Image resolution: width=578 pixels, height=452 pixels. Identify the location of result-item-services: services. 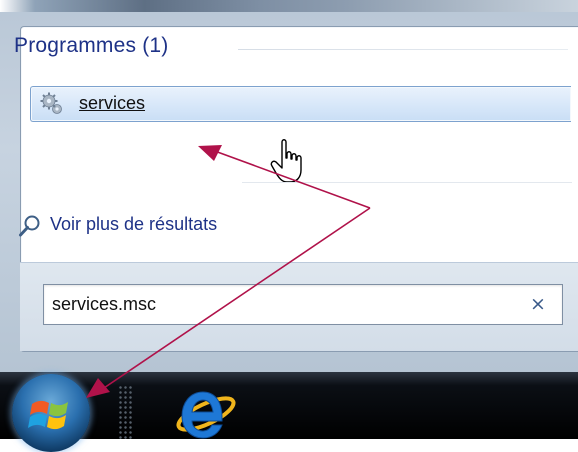
(300, 104).